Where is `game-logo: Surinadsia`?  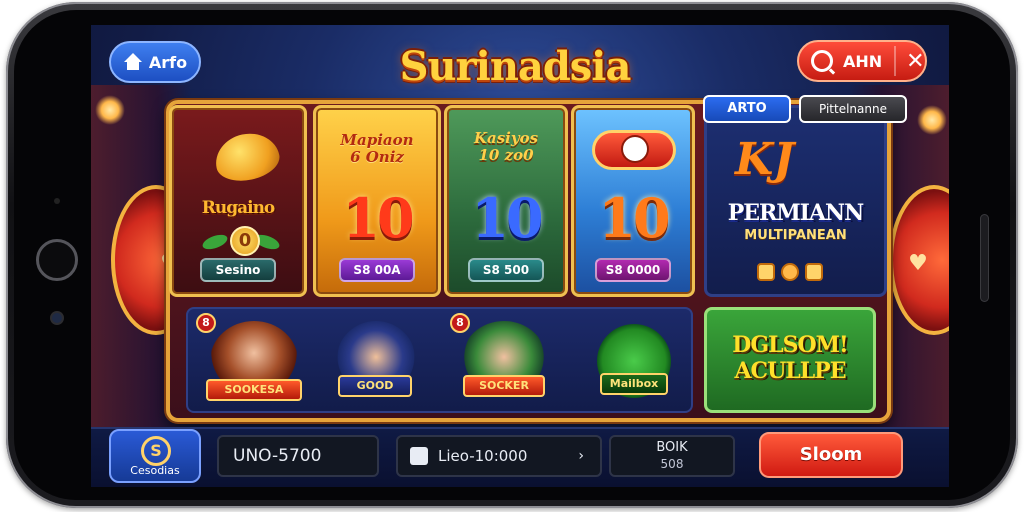 game-logo: Surinadsia is located at coordinates (515, 66).